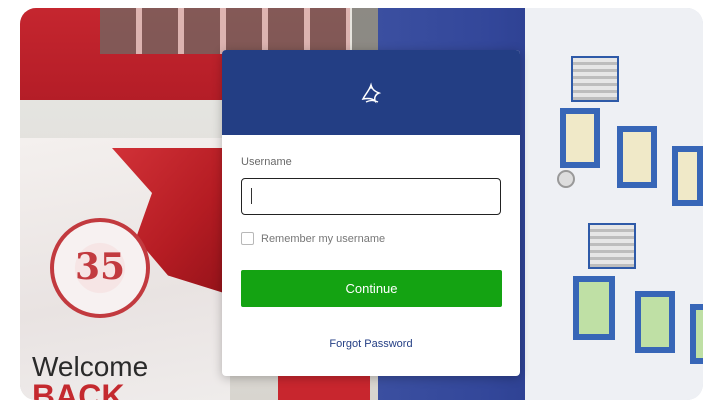  I want to click on banner-back-text: BACK, so click(78, 389).